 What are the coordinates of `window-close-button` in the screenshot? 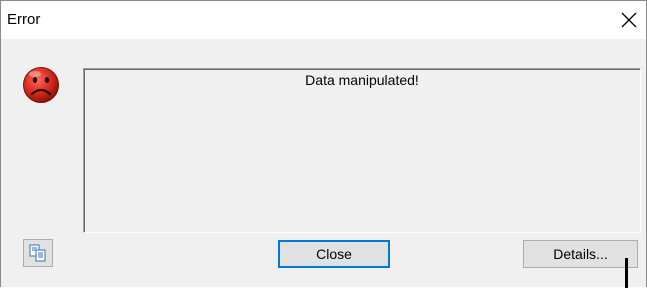 It's located at (629, 20).